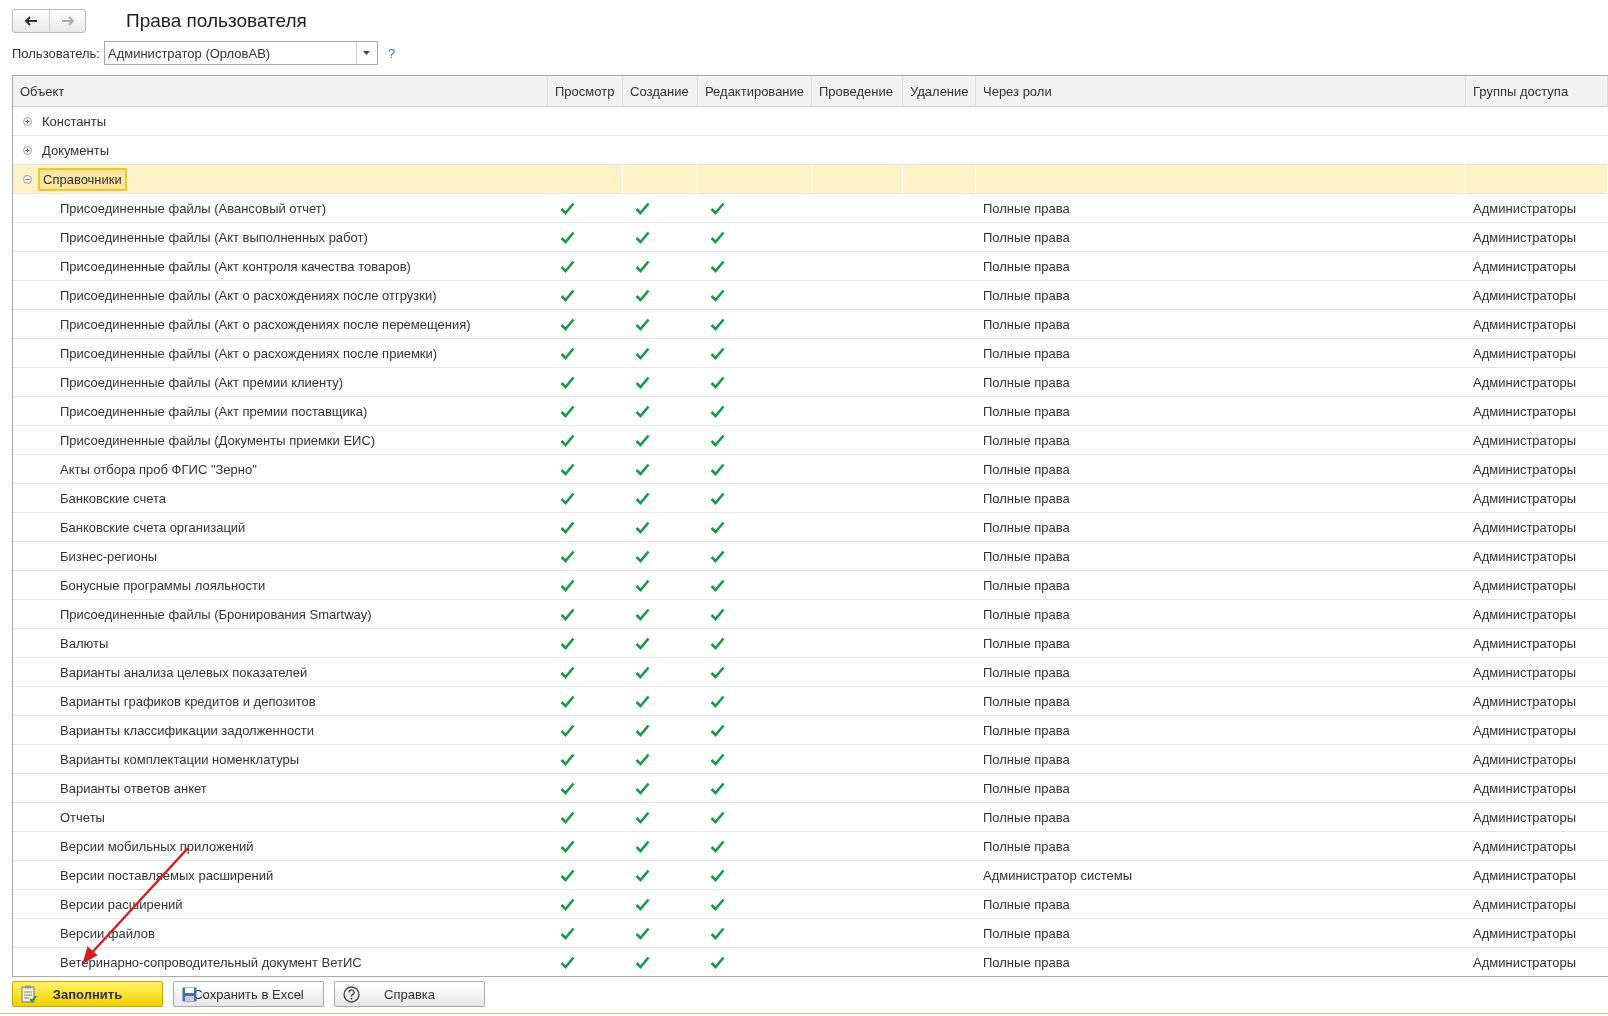 The width and height of the screenshot is (1608, 1016). What do you see at coordinates (216, 614) in the screenshot?
I see `object-cell-text: Присоединенные файлы (Бронирования Smartway)` at bounding box center [216, 614].